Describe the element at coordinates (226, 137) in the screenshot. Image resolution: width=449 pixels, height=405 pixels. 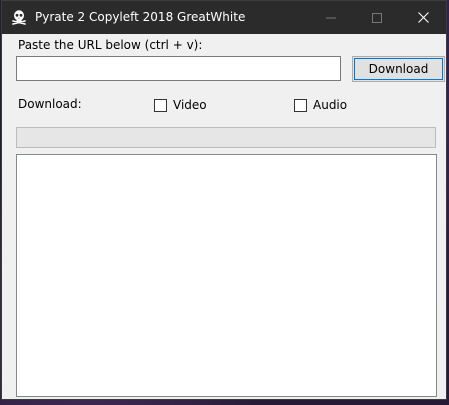
I see `download-progress-bar` at that location.